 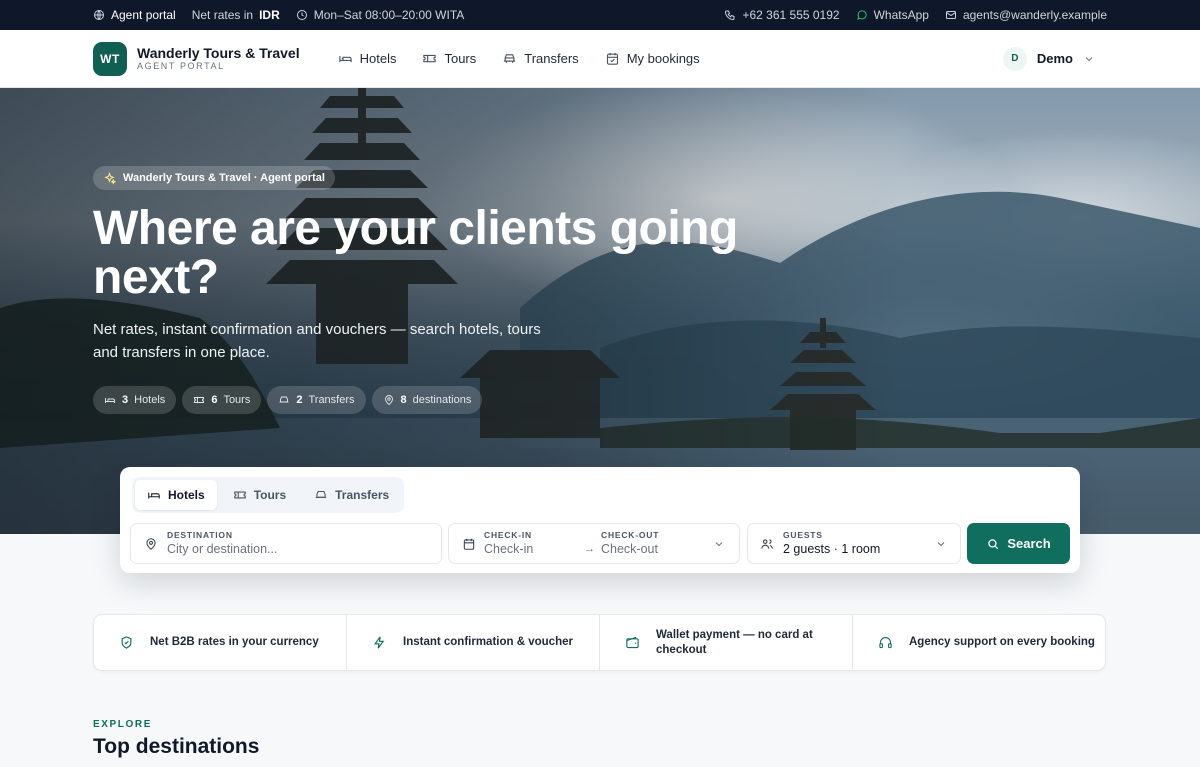 I want to click on brand-name: Wanderly Tours & Travel, so click(x=218, y=53).